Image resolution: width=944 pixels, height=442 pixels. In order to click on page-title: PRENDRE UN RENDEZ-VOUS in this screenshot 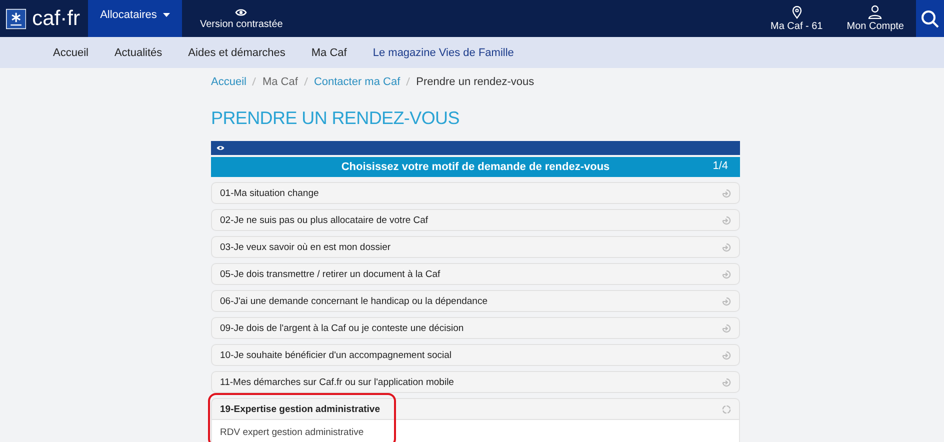, I will do `click(335, 118)`.